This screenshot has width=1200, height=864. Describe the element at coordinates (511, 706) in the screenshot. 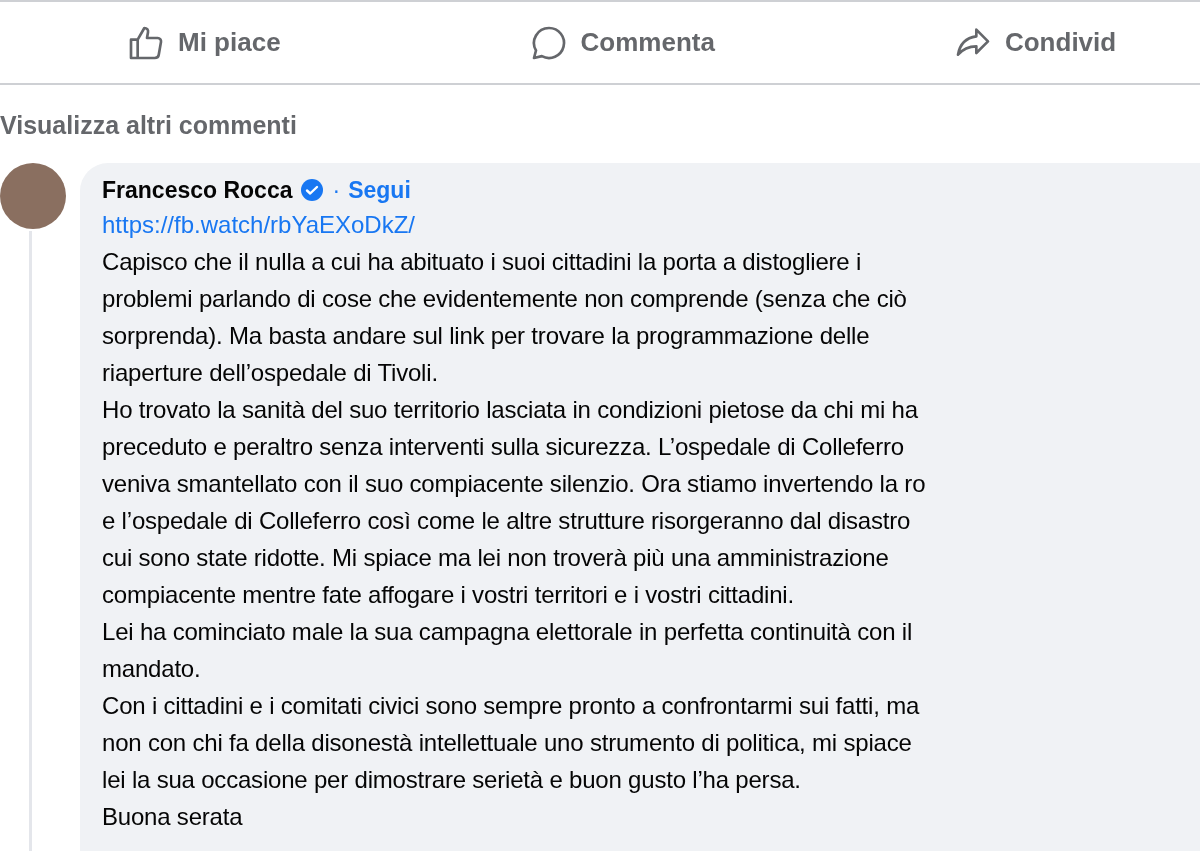

I see `comment-text-line: Con i cittadini e i comitati civici sono sempre pronto a confrontarmi sui fatti, ma` at that location.